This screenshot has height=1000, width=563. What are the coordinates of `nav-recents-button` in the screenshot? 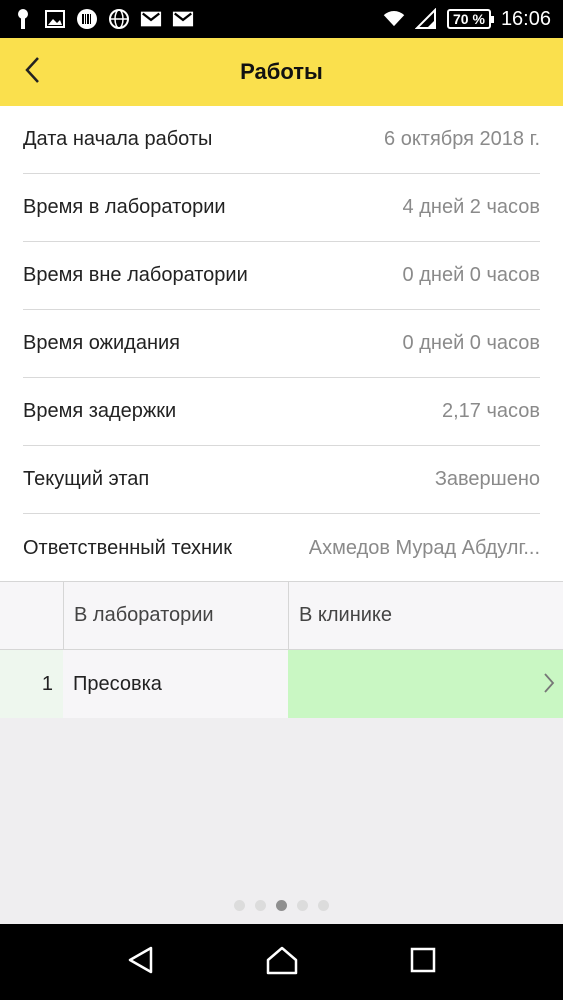 It's located at (423, 962).